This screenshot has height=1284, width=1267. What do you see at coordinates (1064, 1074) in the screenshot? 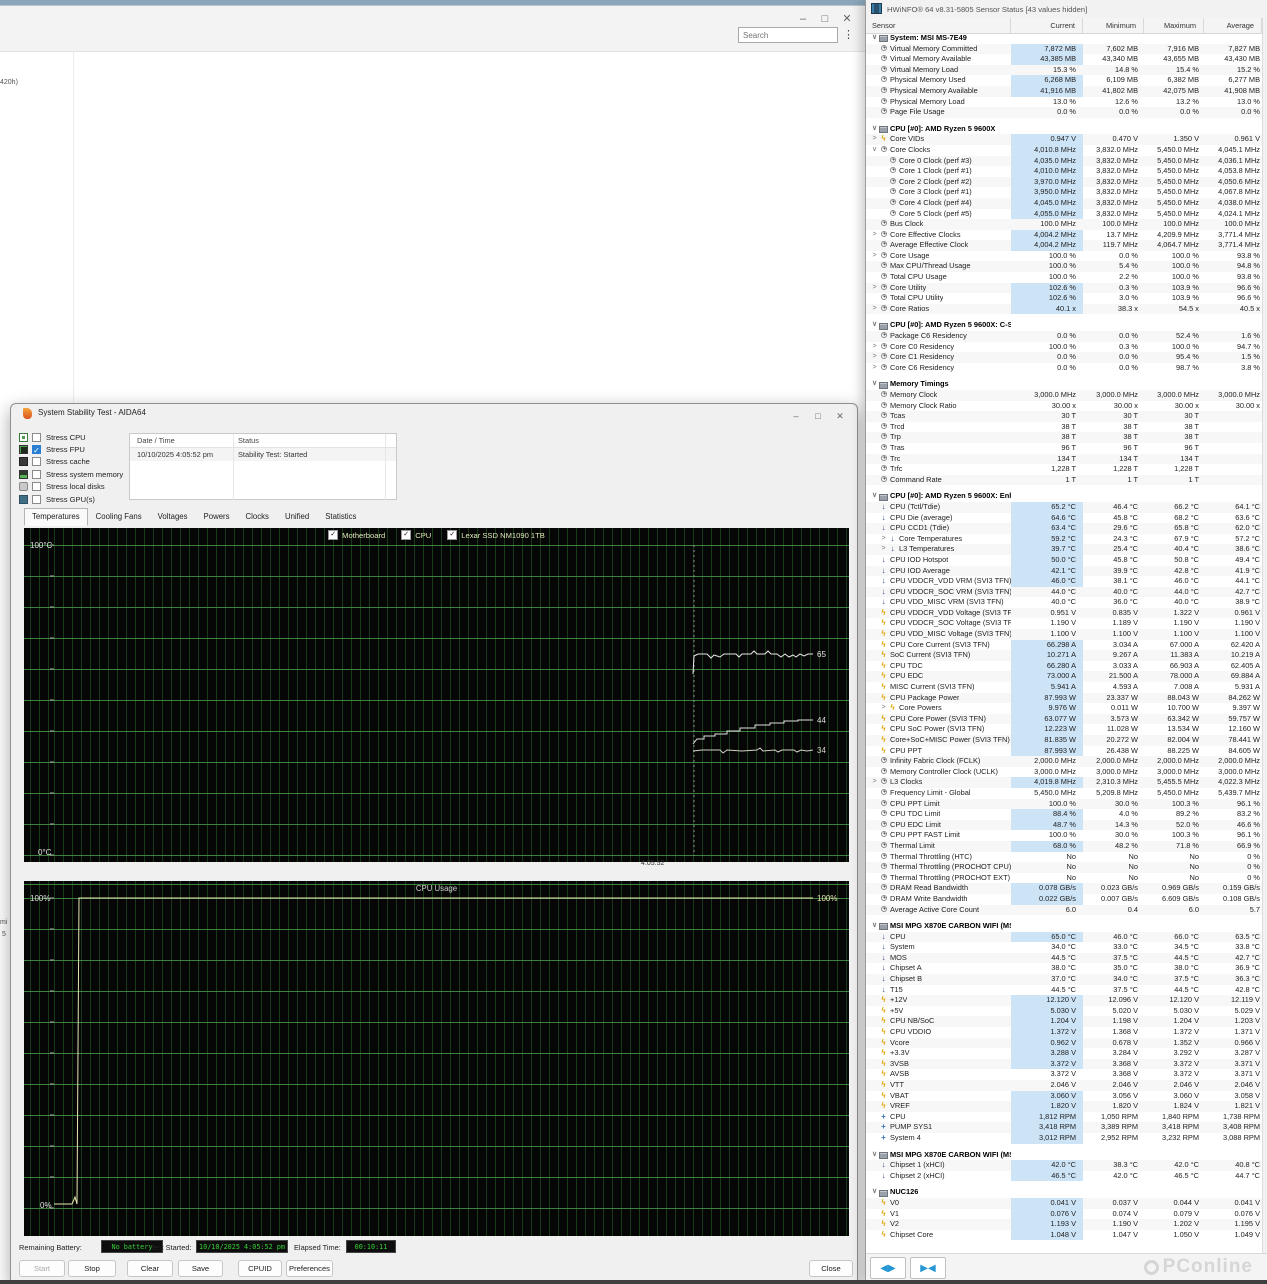
I see `sensor-row: ϟ AVSB 3.372 V 3.368 V 3.372 V 3.371 V` at bounding box center [1064, 1074].